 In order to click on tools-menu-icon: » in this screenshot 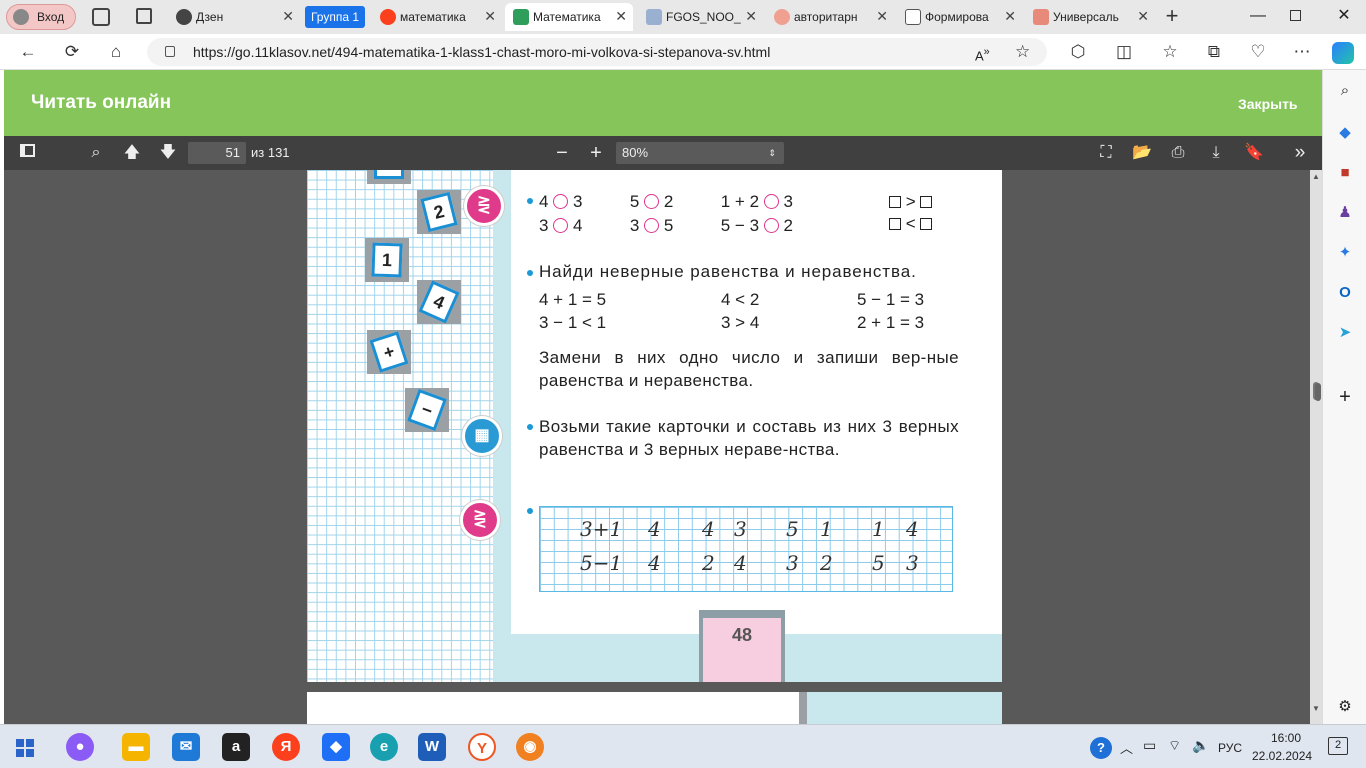, I will do `click(1300, 153)`.